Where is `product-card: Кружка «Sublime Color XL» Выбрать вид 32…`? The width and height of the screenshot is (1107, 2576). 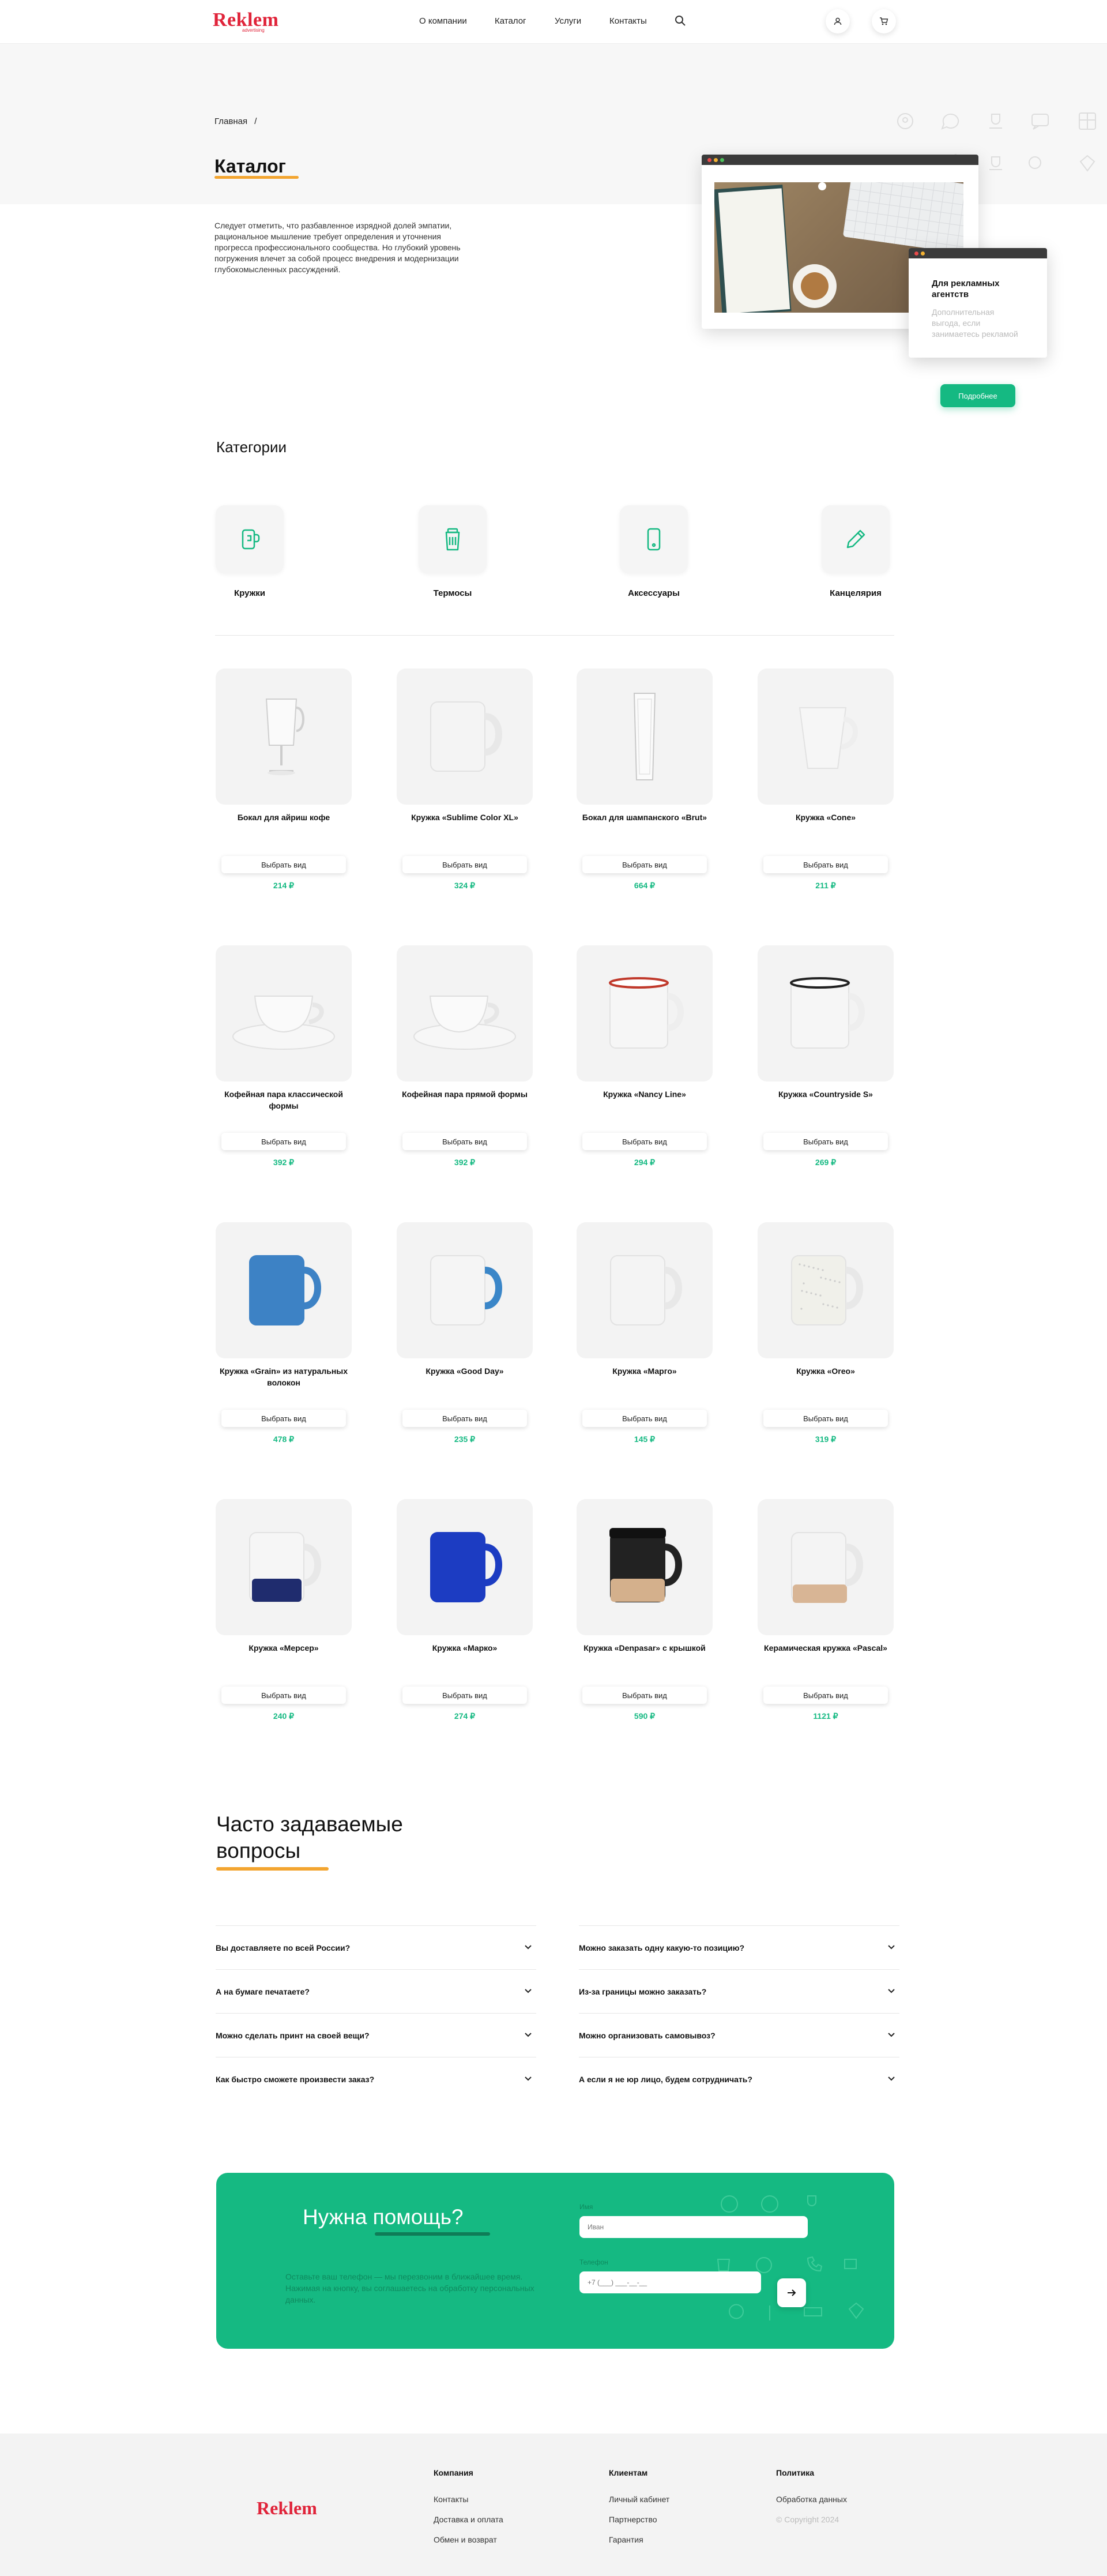
product-card: Кружка «Sublime Color XL» Выбрать вид 32… is located at coordinates (466, 787).